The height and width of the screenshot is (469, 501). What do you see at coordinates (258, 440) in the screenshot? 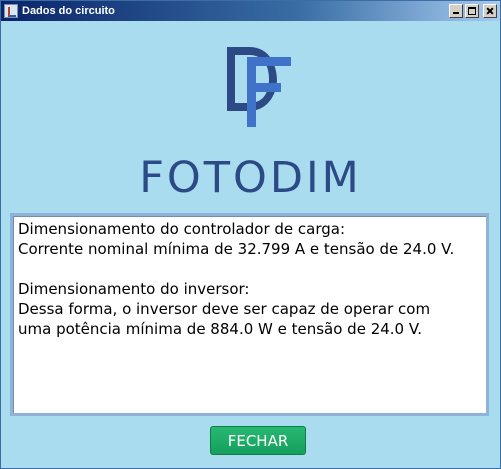
I see `fechar-button: FECHAR` at bounding box center [258, 440].